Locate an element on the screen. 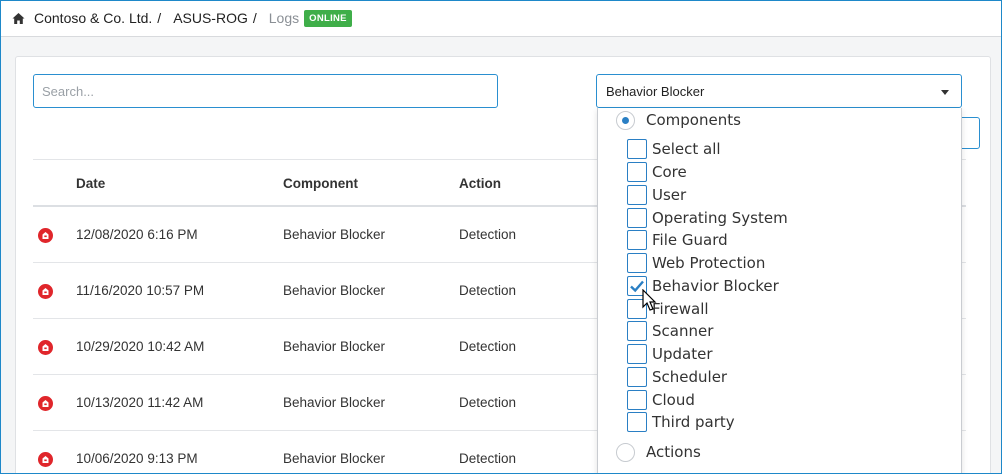 This screenshot has height=474, width=1002. option-updater: Updater is located at coordinates (670, 354).